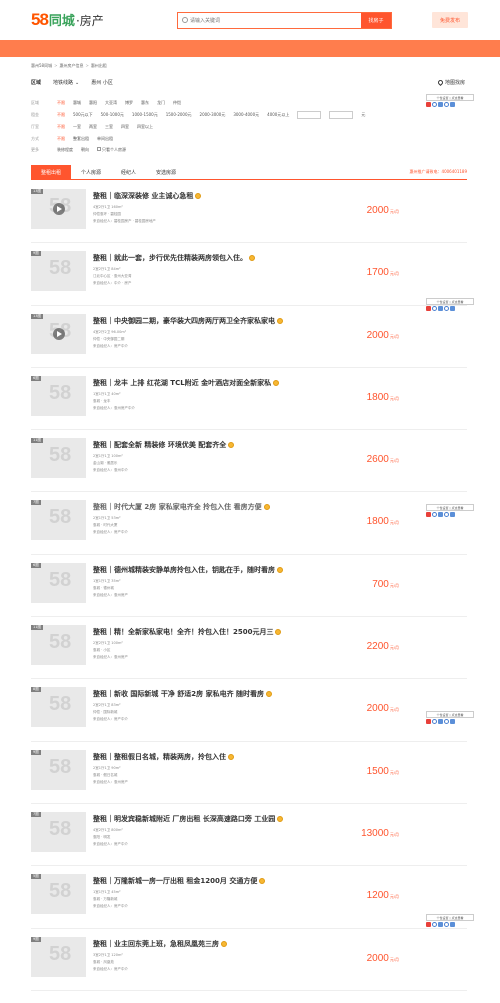  I want to click on listing-location: 金山湖 · 雅居乐, so click(105, 463).